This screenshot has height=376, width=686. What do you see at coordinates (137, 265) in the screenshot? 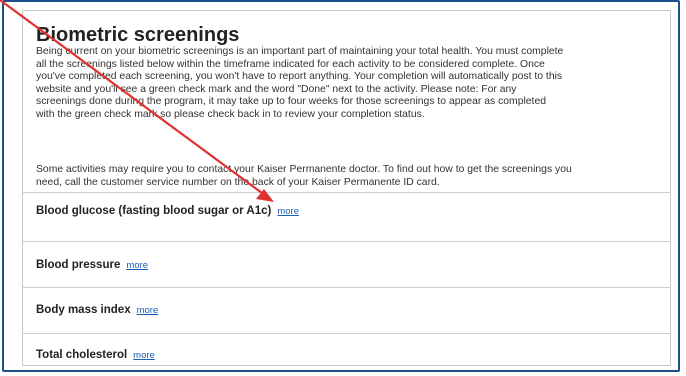
I see `more-link-blood-pressure: more` at bounding box center [137, 265].